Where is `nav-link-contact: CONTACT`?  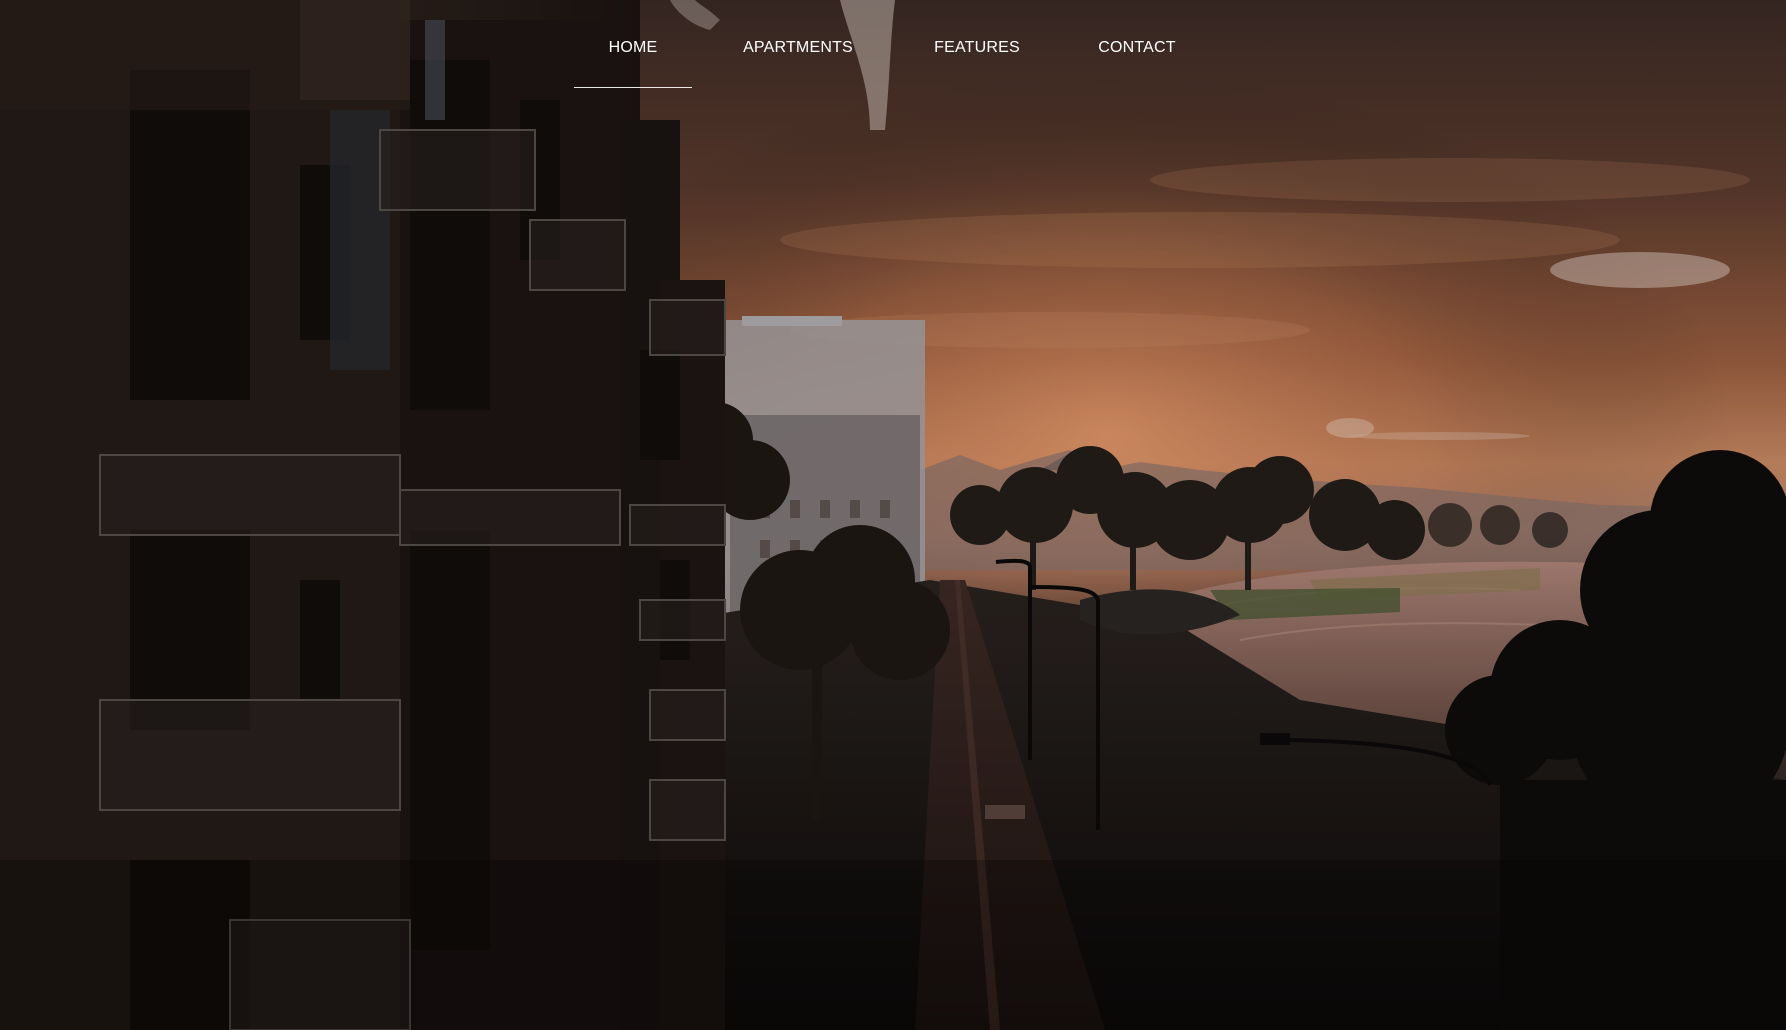 nav-link-contact: CONTACT is located at coordinates (1137, 63).